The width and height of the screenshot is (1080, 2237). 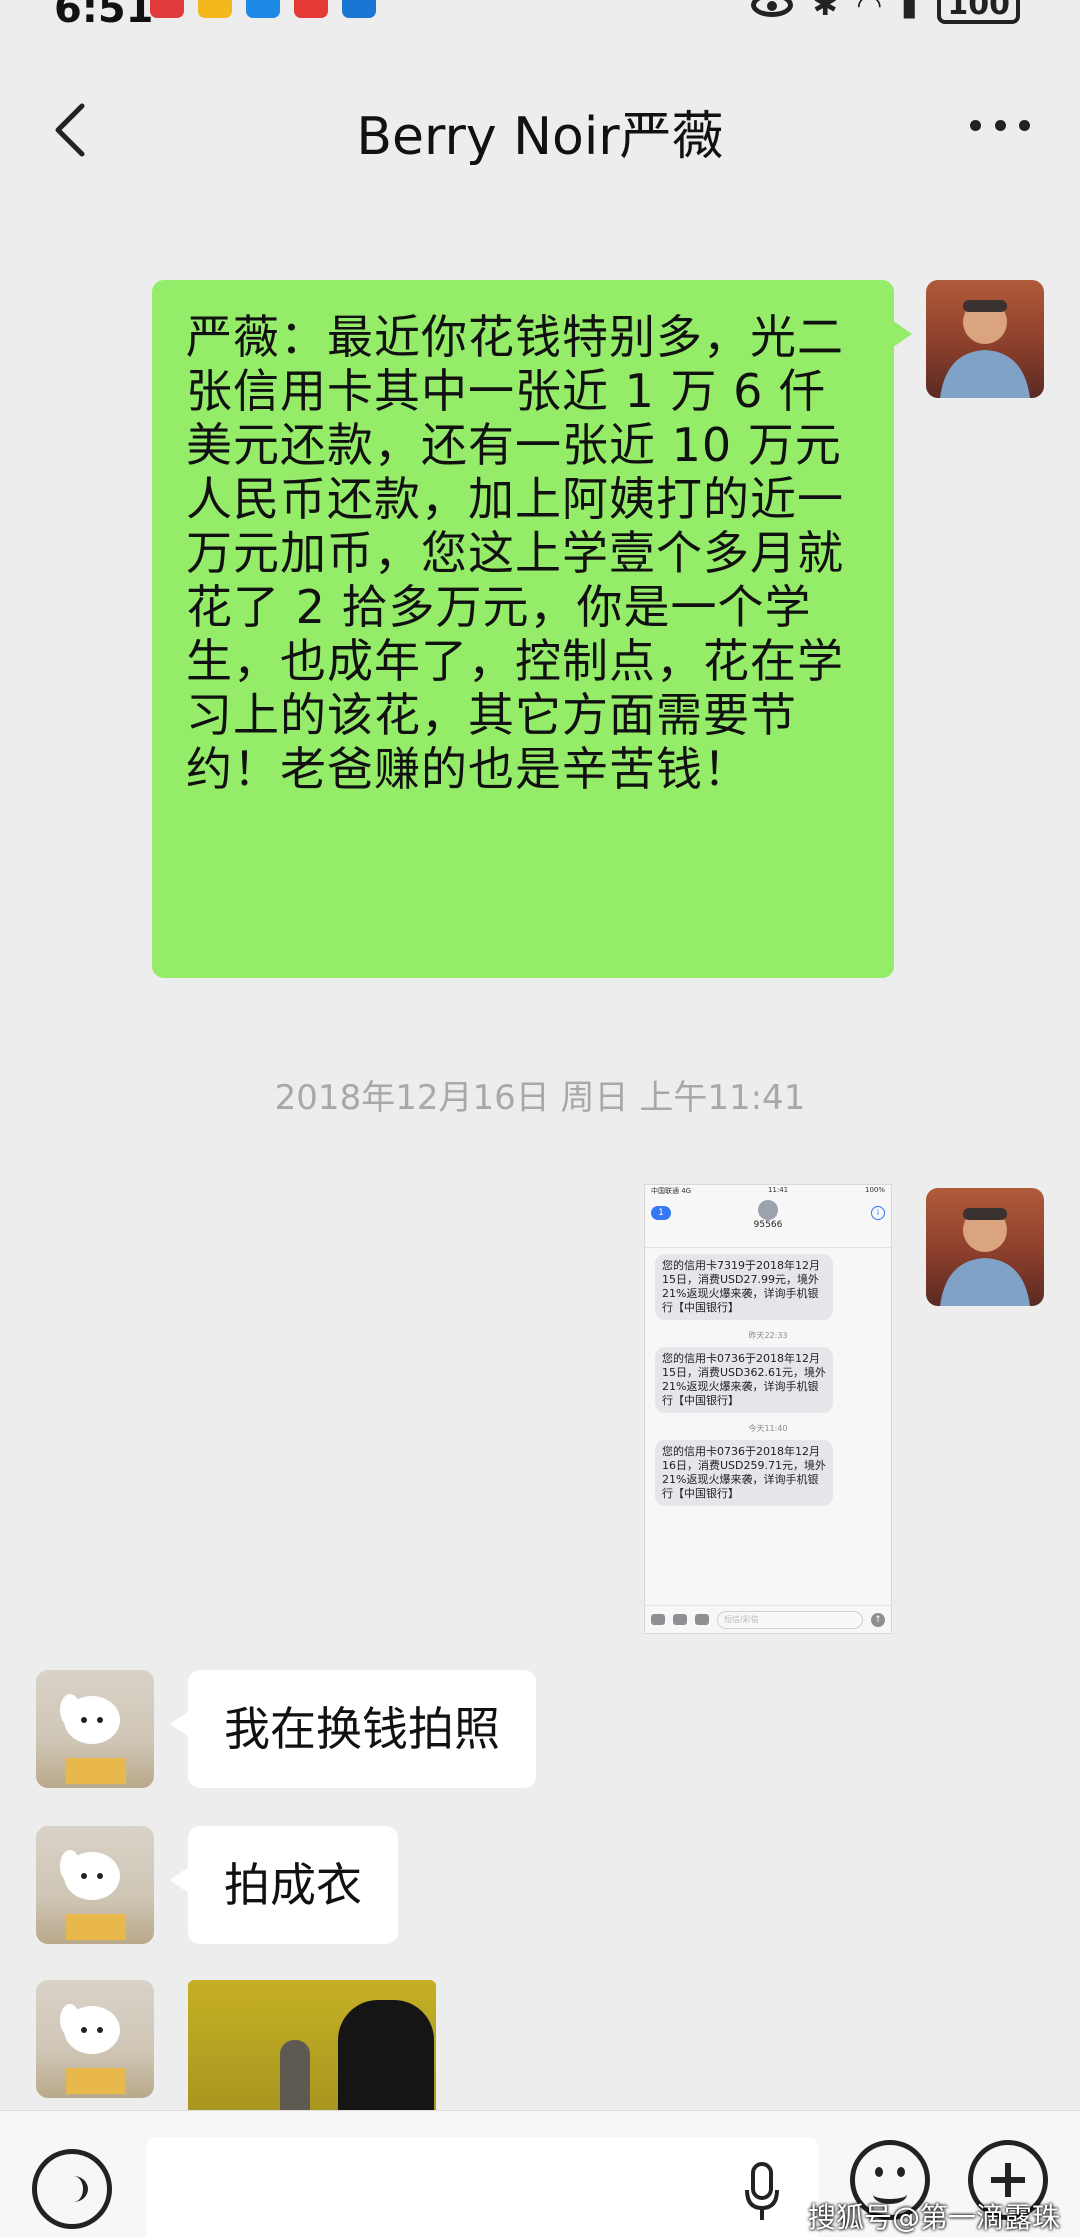 I want to click on send-icon: ↑, so click(x=878, y=1619).